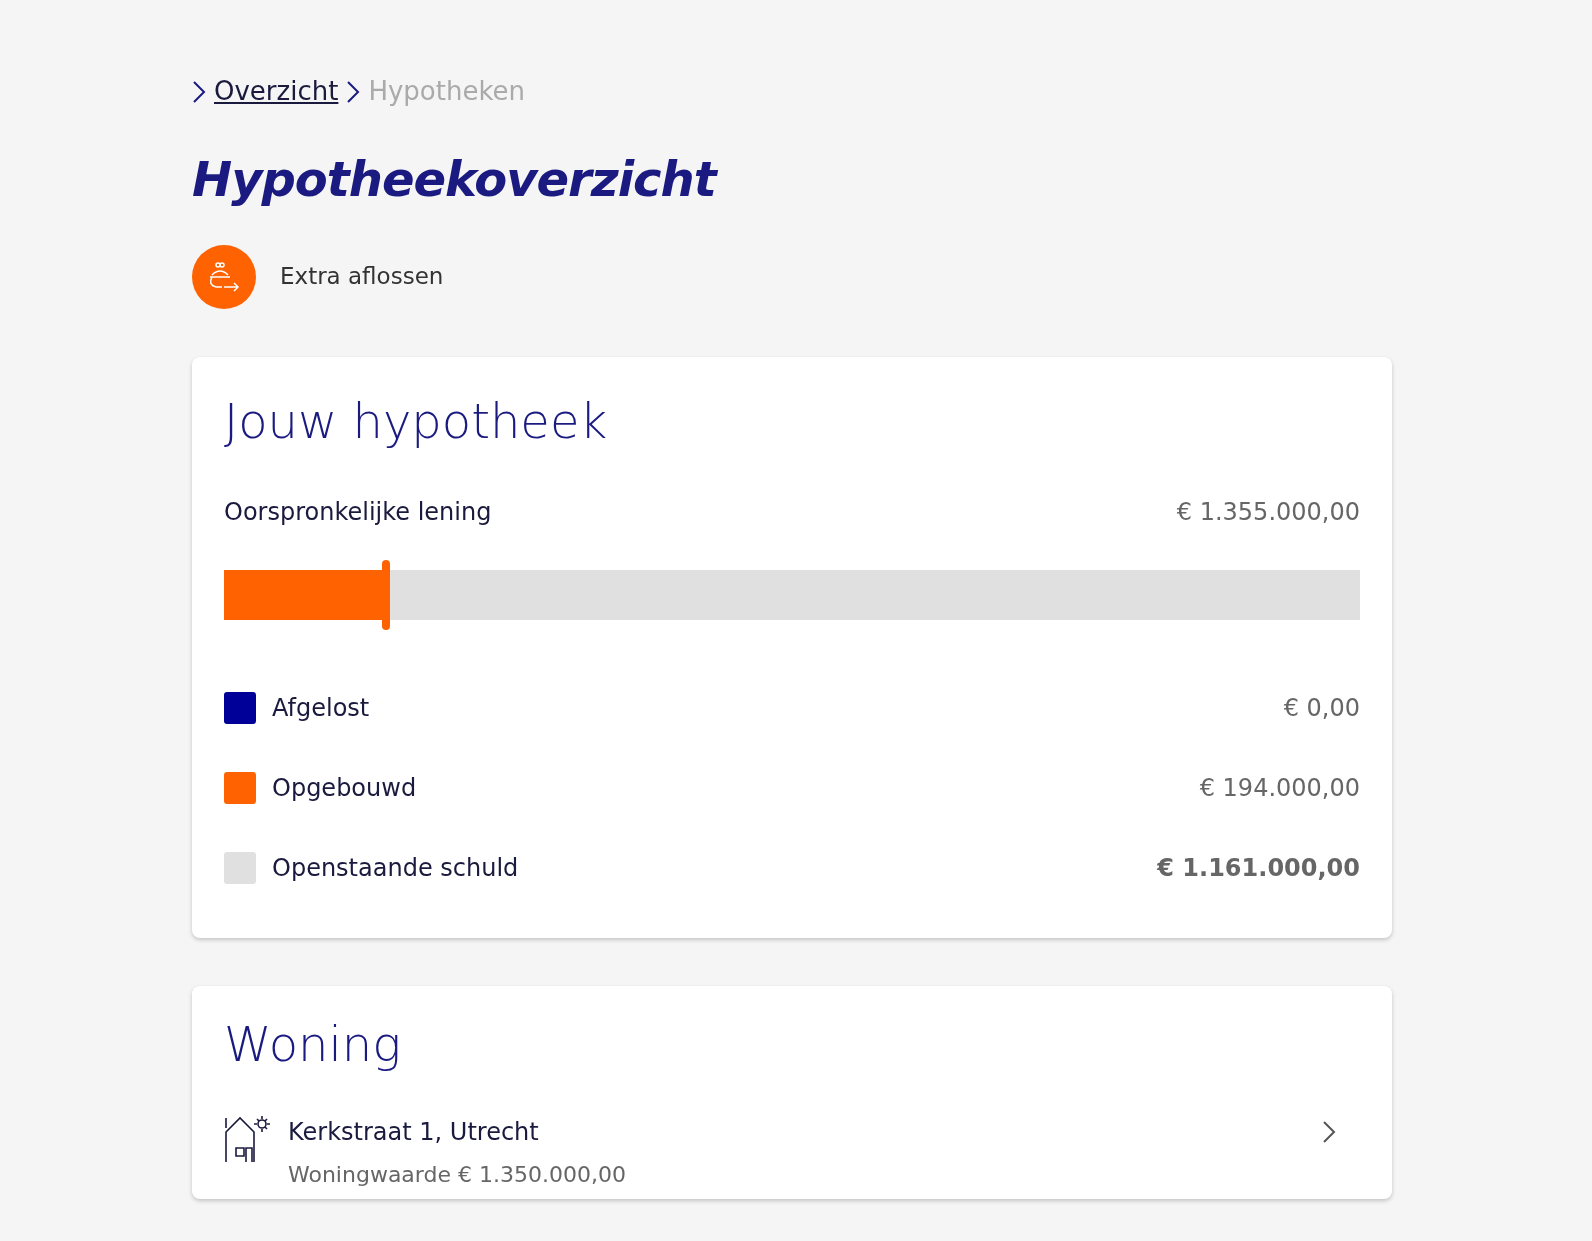 The width and height of the screenshot is (1592, 1241). What do you see at coordinates (248, 1138) in the screenshot?
I see `house-icon` at bounding box center [248, 1138].